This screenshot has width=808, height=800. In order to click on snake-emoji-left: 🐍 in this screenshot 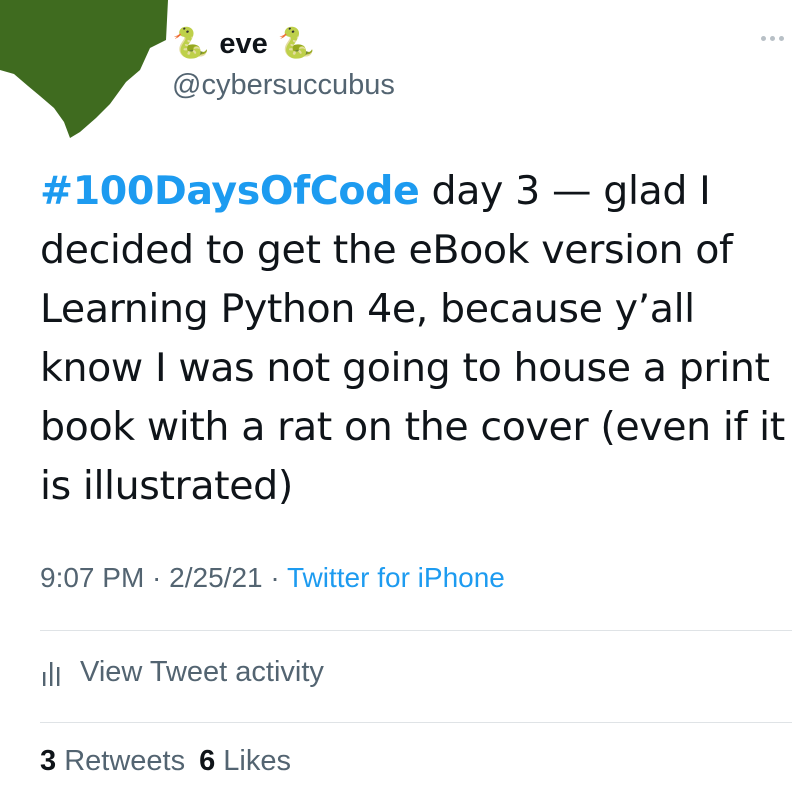, I will do `click(191, 43)`.